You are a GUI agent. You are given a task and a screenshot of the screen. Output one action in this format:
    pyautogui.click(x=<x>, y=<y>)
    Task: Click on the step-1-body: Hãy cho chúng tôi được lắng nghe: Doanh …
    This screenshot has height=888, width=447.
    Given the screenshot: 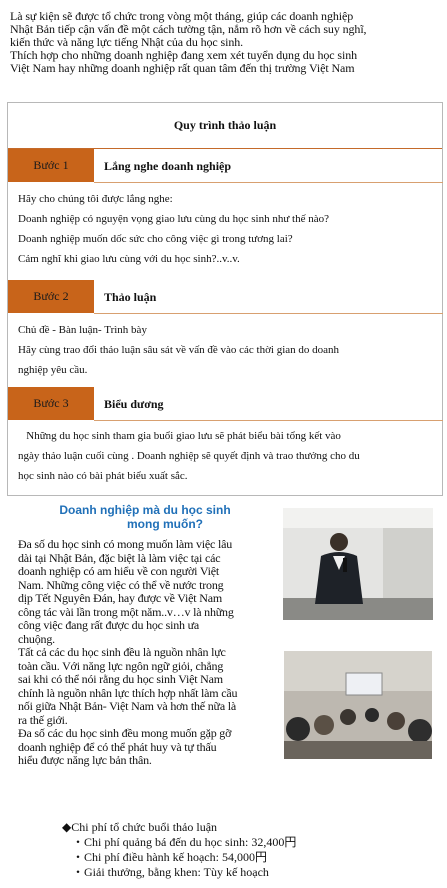 What is the action you would take?
    pyautogui.click(x=223, y=229)
    